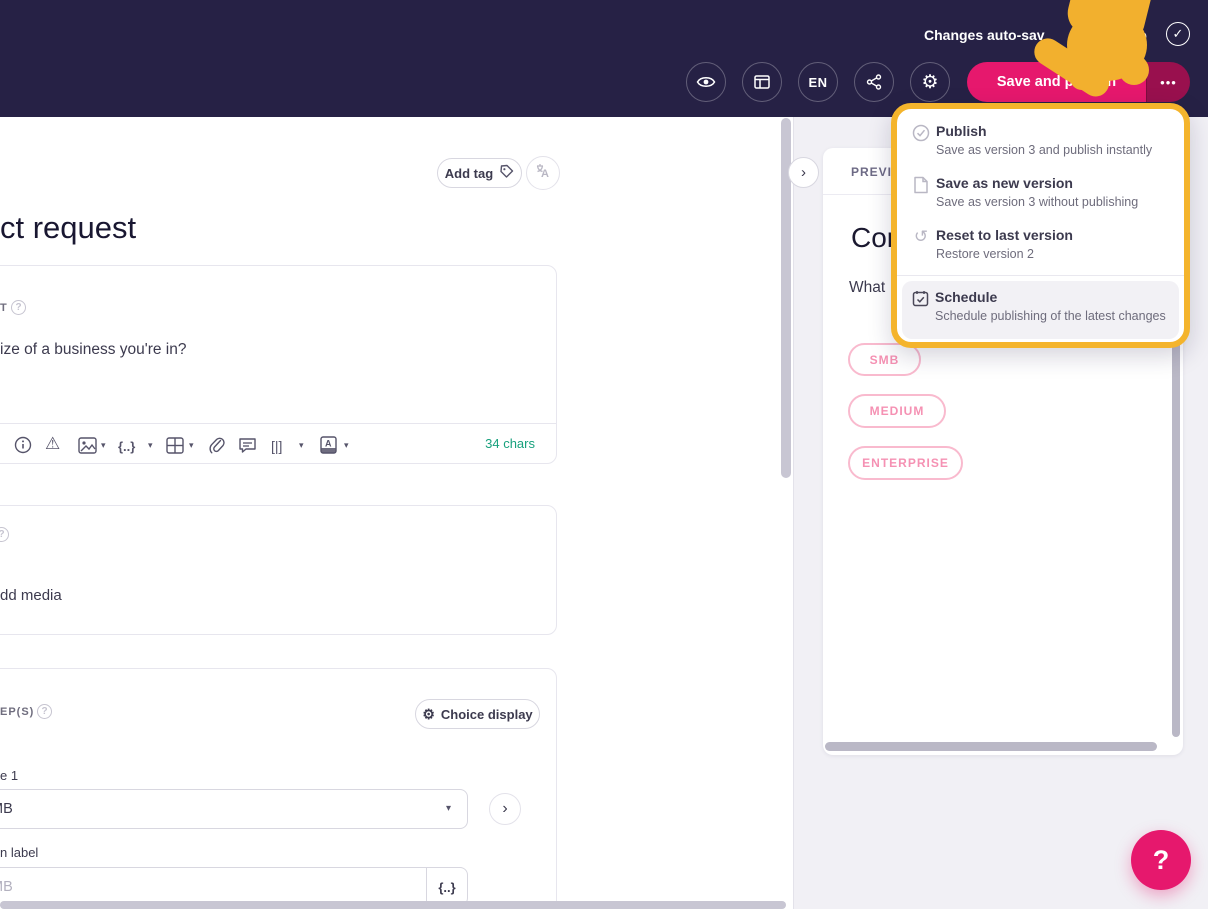 This screenshot has height=909, width=1208. Describe the element at coordinates (510, 443) in the screenshot. I see `char-count: 34 chars` at that location.